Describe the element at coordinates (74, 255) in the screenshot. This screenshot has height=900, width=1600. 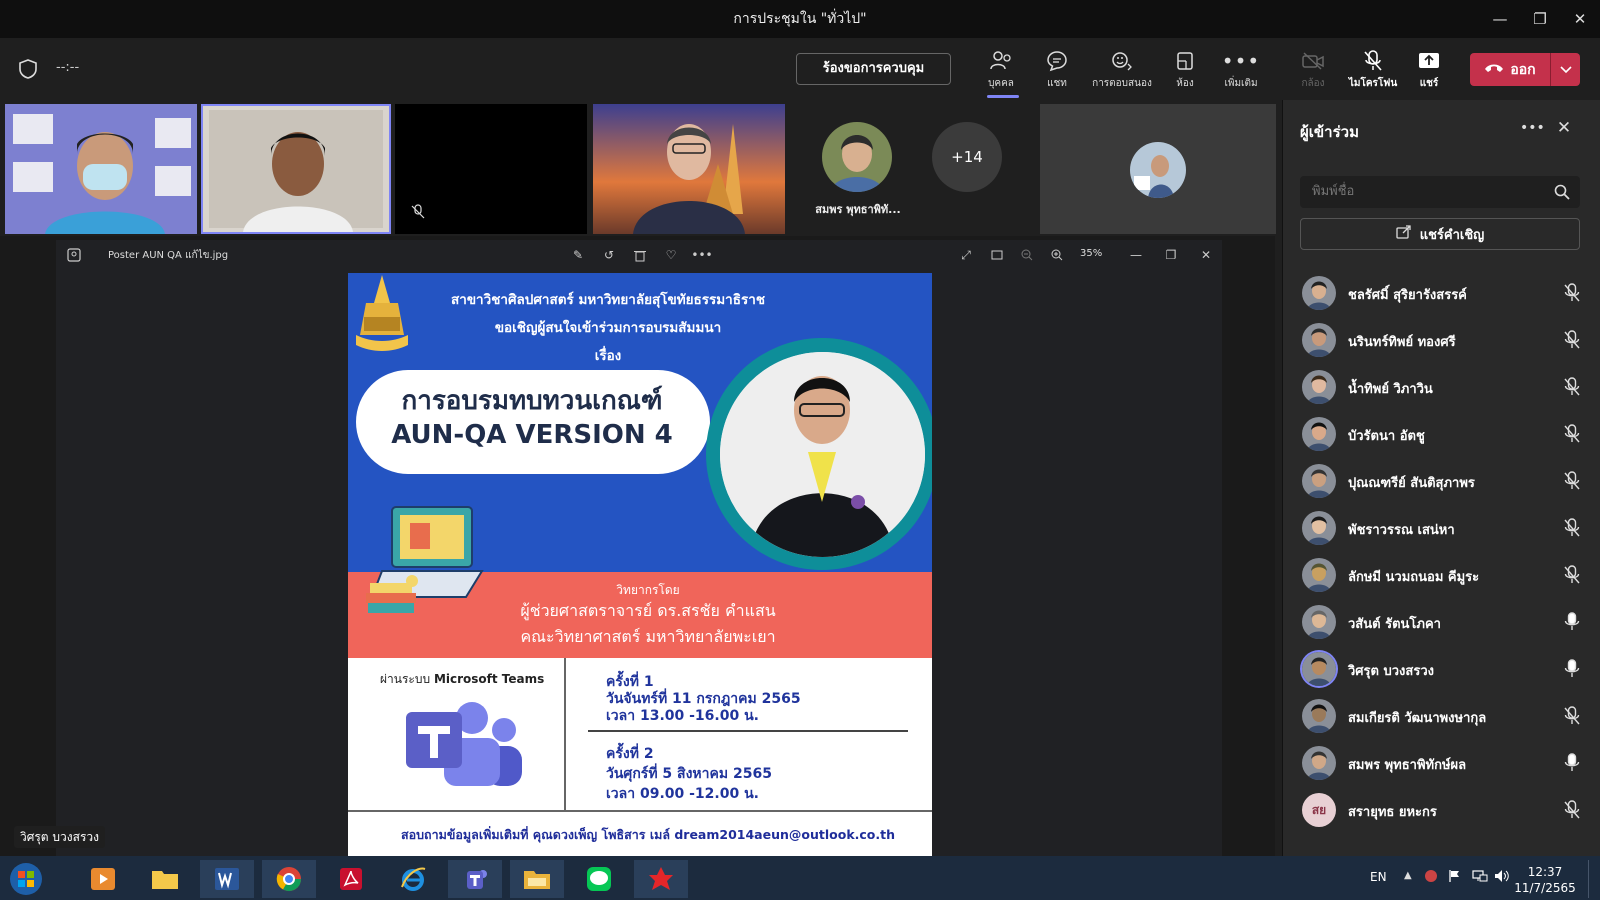
I see `gallery-icon` at that location.